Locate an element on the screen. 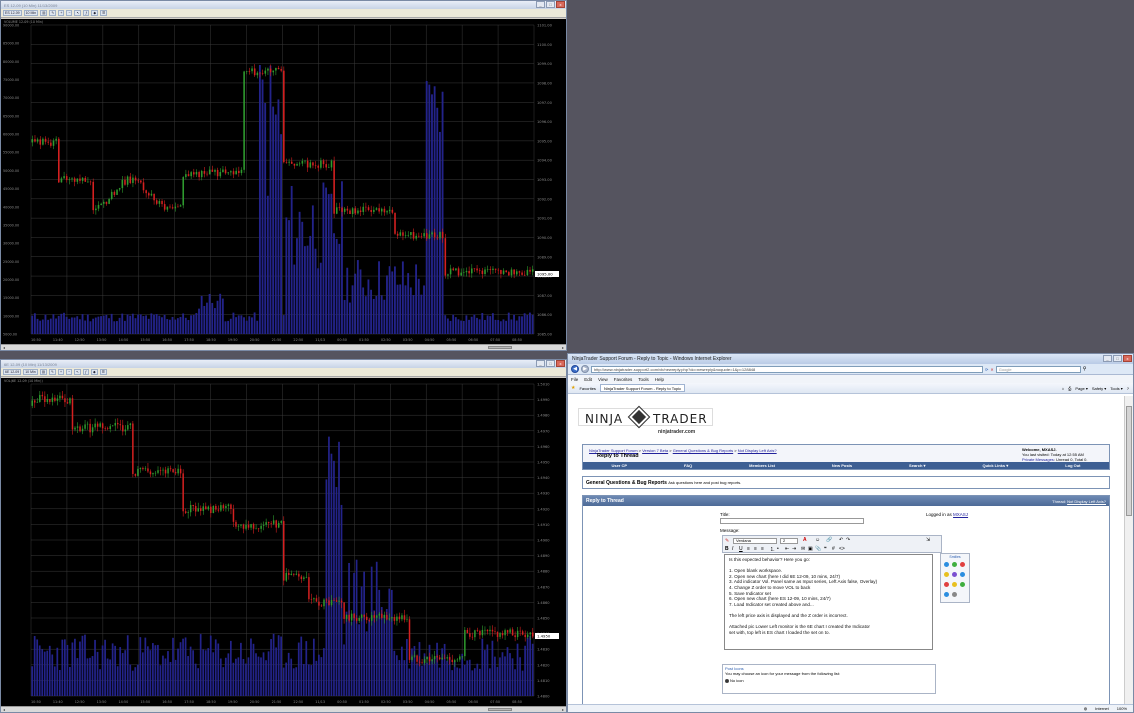 The width and height of the screenshot is (1134, 713). font-color-icon: A is located at coordinates (805, 540).